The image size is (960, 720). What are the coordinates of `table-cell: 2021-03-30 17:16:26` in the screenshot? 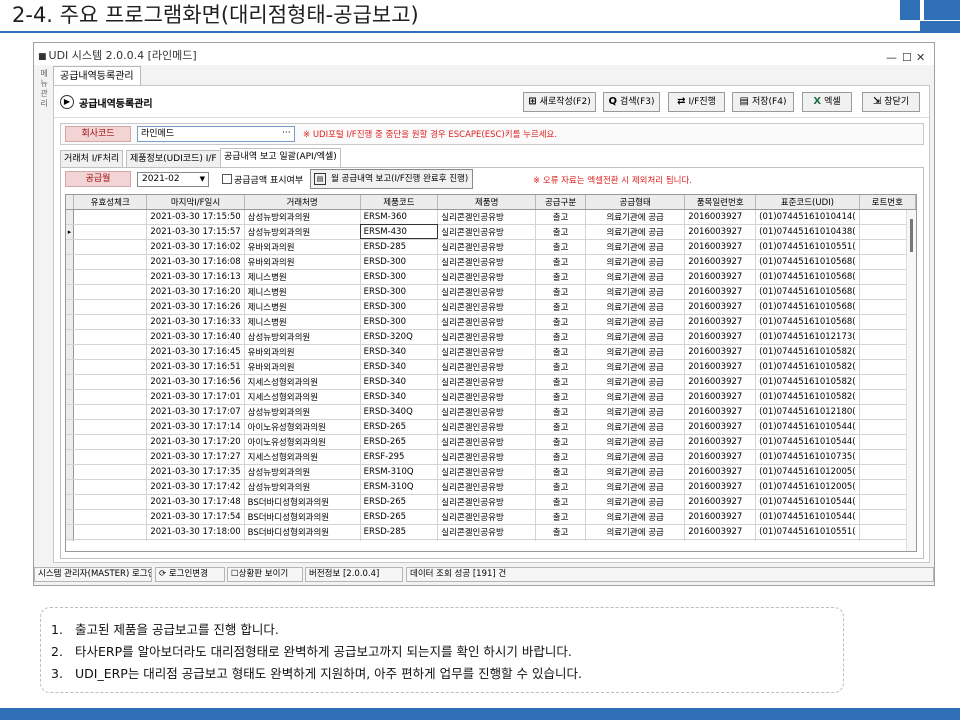 It's located at (195, 307).